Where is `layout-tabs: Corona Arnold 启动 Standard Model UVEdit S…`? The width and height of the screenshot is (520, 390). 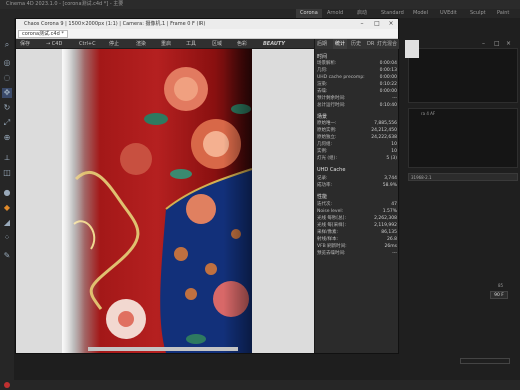 layout-tabs: Corona Arnold 启动 Standard Model UVEdit S… is located at coordinates (260, 13).